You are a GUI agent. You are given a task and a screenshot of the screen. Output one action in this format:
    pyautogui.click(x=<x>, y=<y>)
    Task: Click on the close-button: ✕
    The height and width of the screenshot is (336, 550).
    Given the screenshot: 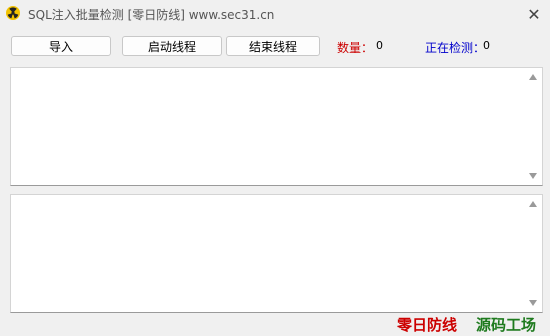 What is the action you would take?
    pyautogui.click(x=534, y=14)
    